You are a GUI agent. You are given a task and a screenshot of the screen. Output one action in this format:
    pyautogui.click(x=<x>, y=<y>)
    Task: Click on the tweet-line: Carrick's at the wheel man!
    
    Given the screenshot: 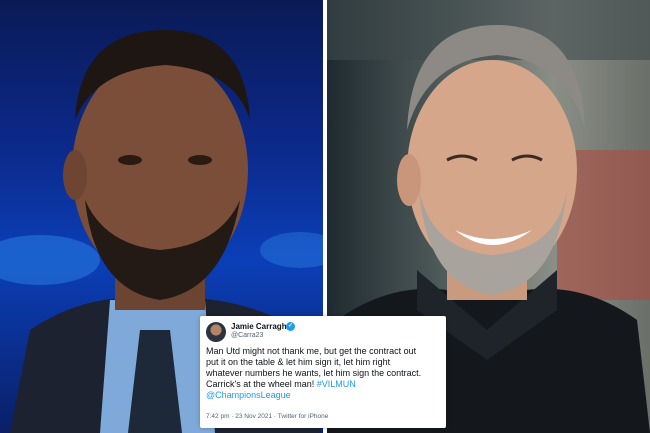 What is the action you would take?
    pyautogui.click(x=260, y=384)
    